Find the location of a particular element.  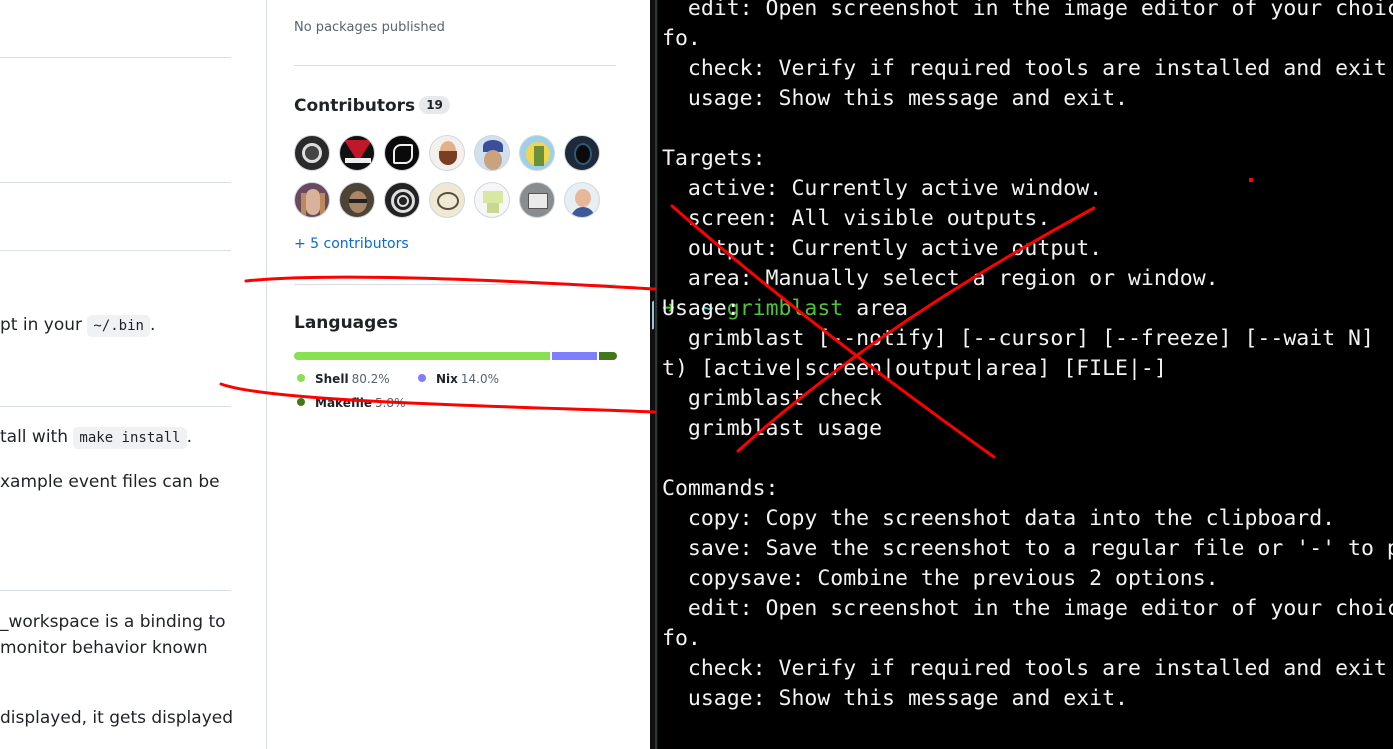

readme-line: monitor behavior known is located at coordinates (104, 648).